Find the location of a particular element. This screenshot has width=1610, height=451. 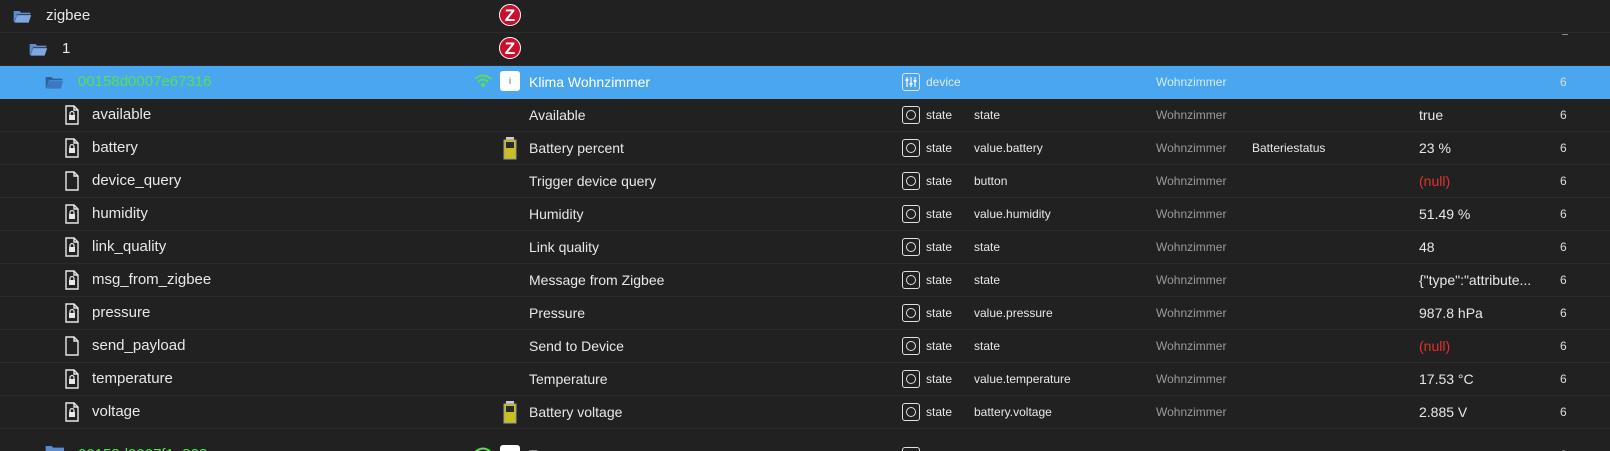

device-edge-value: 6 is located at coordinates (1563, 82).